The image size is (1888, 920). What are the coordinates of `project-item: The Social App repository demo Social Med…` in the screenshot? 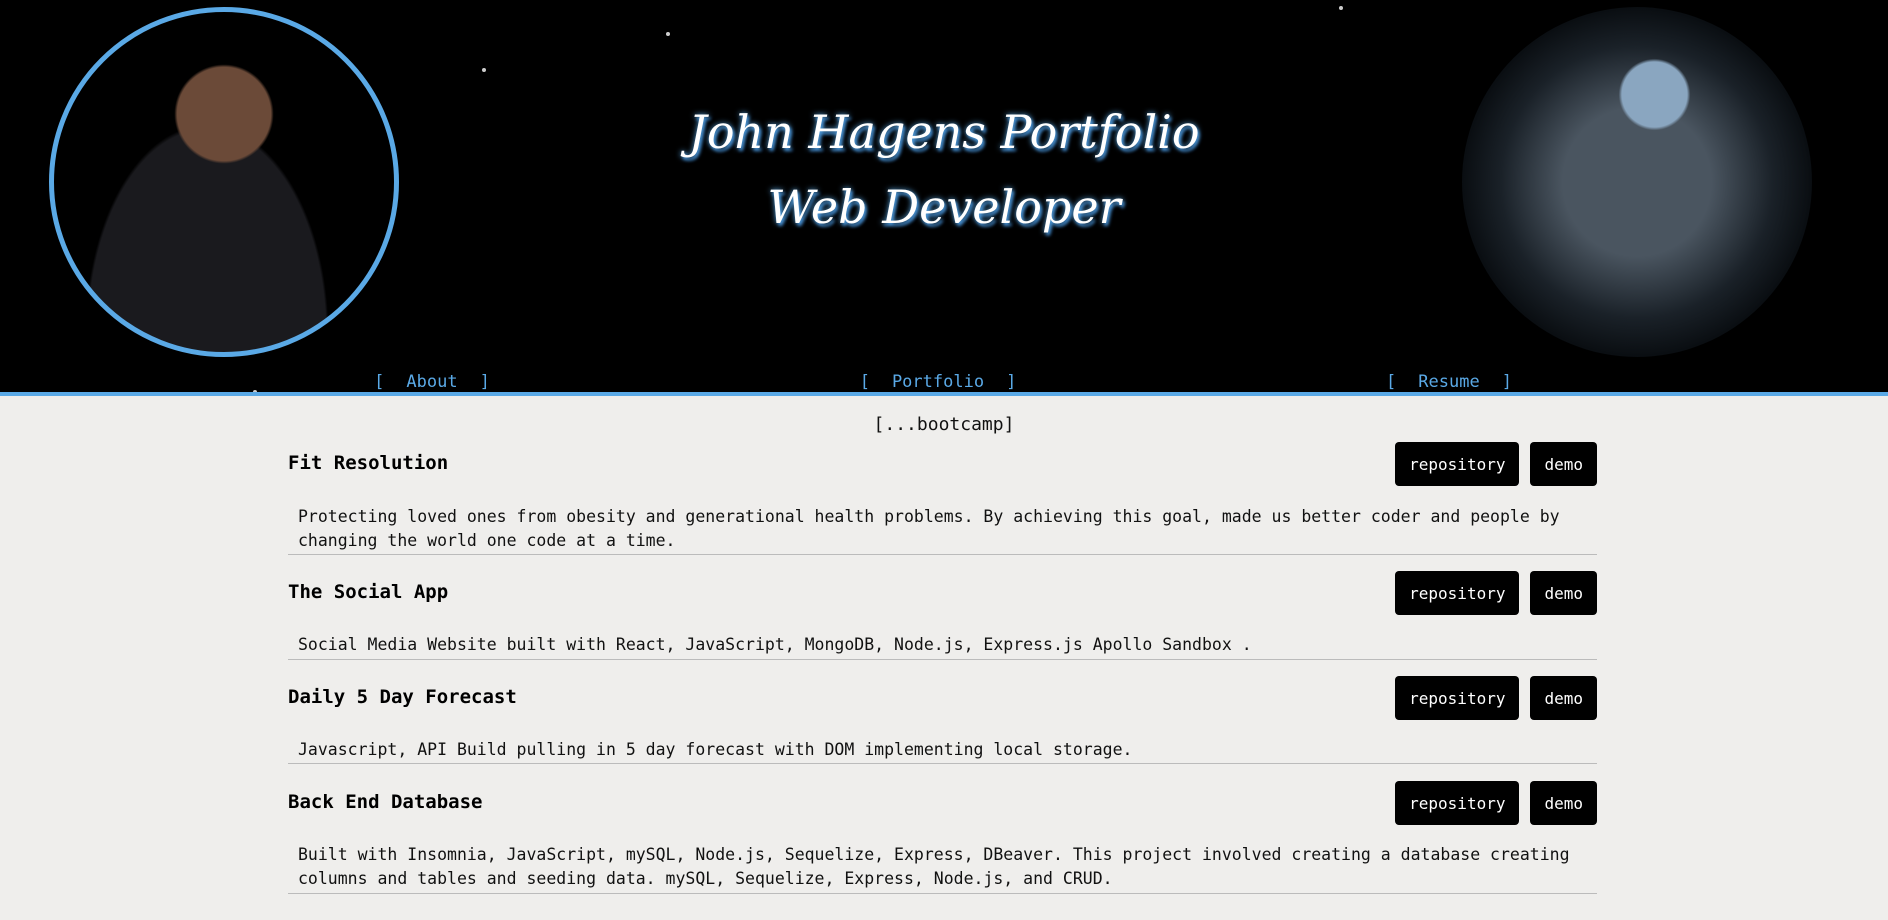 It's located at (942, 615).